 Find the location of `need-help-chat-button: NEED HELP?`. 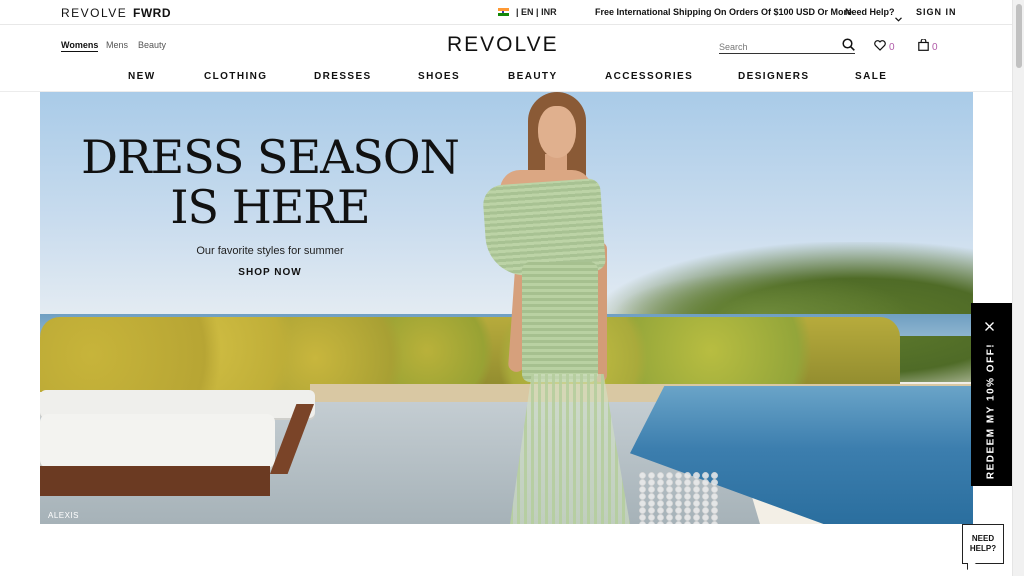

need-help-chat-button: NEED HELP? is located at coordinates (983, 544).